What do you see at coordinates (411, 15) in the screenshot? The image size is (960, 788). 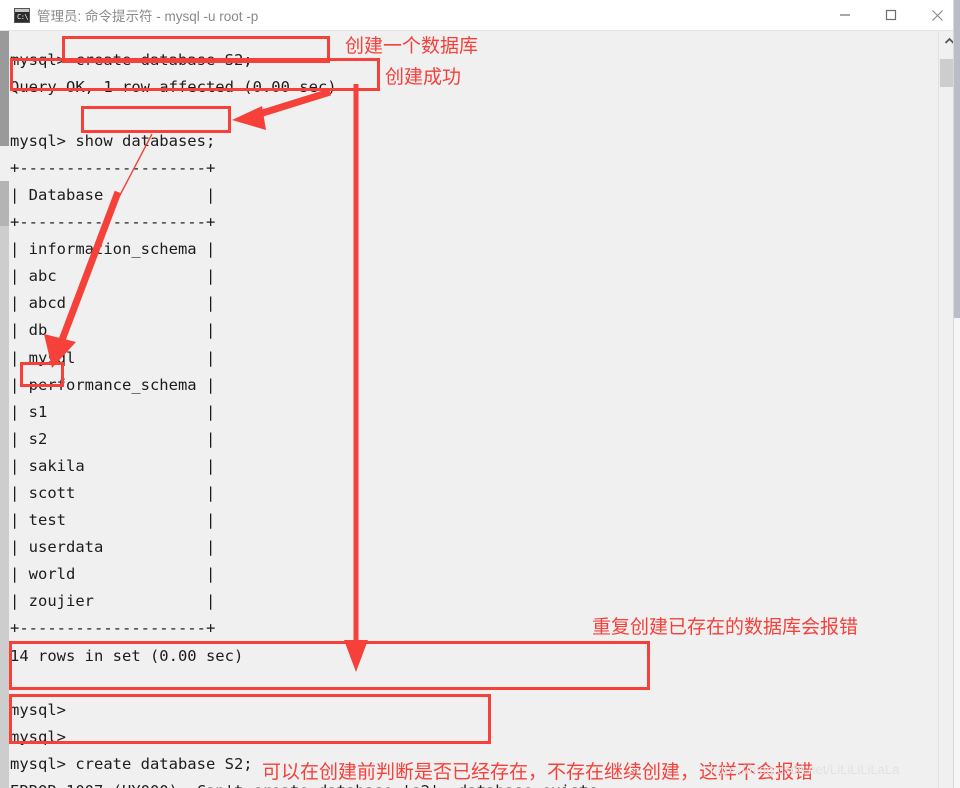 I see `title-bar-left: C:\ 管理员: 命令提示符 - mysql -u root -p` at bounding box center [411, 15].